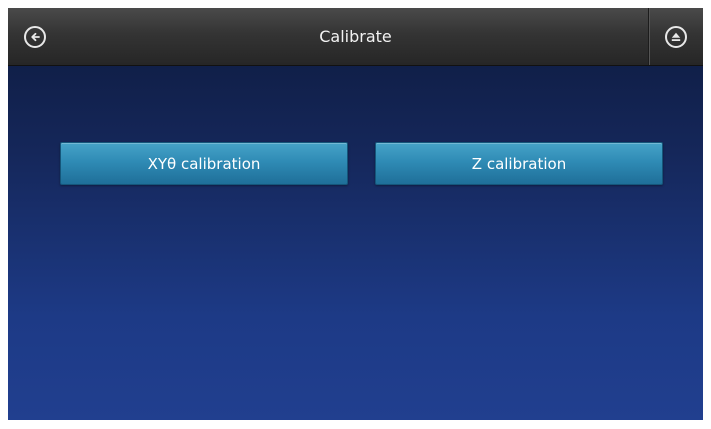  Describe the element at coordinates (519, 163) in the screenshot. I see `z-calibration-button: Z calibration` at that location.